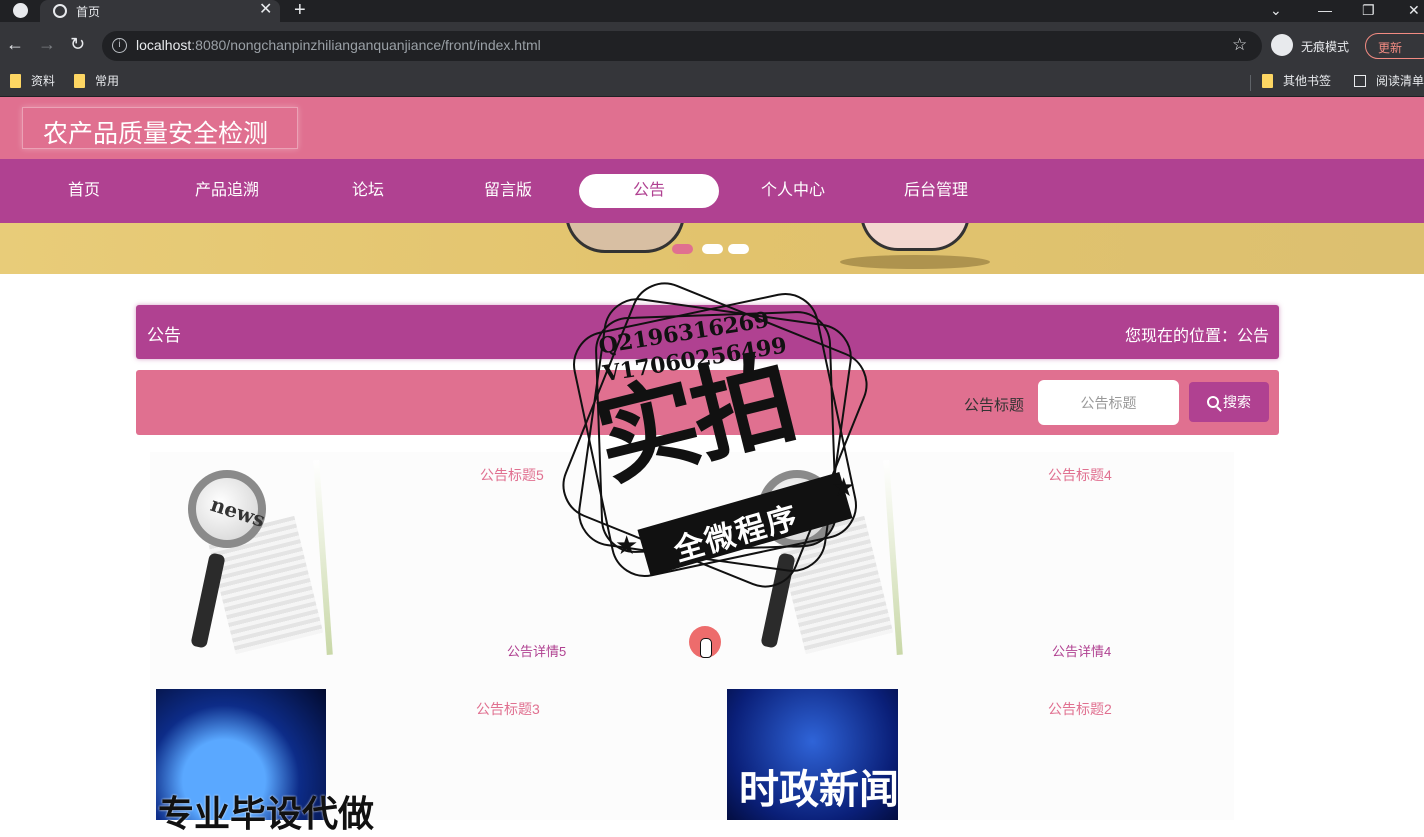 Image resolution: width=1424 pixels, height=837 pixels. I want to click on site-info-icon: i, so click(119, 45).